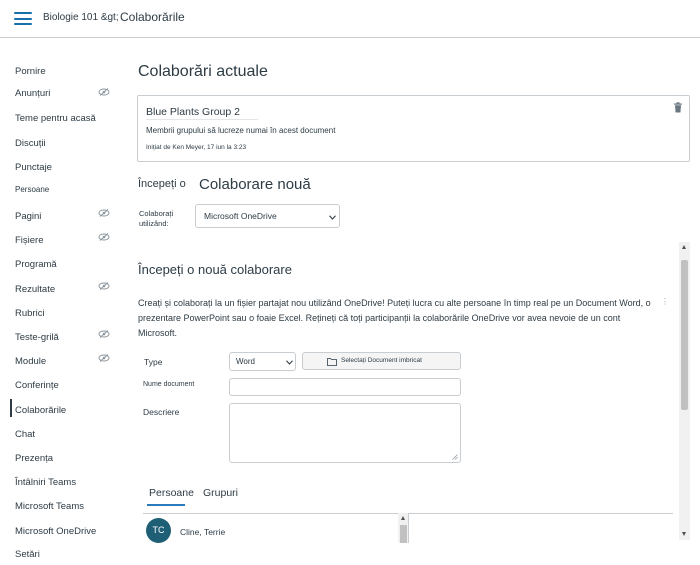  What do you see at coordinates (245, 361) in the screenshot?
I see `type-select-value: Word` at bounding box center [245, 361].